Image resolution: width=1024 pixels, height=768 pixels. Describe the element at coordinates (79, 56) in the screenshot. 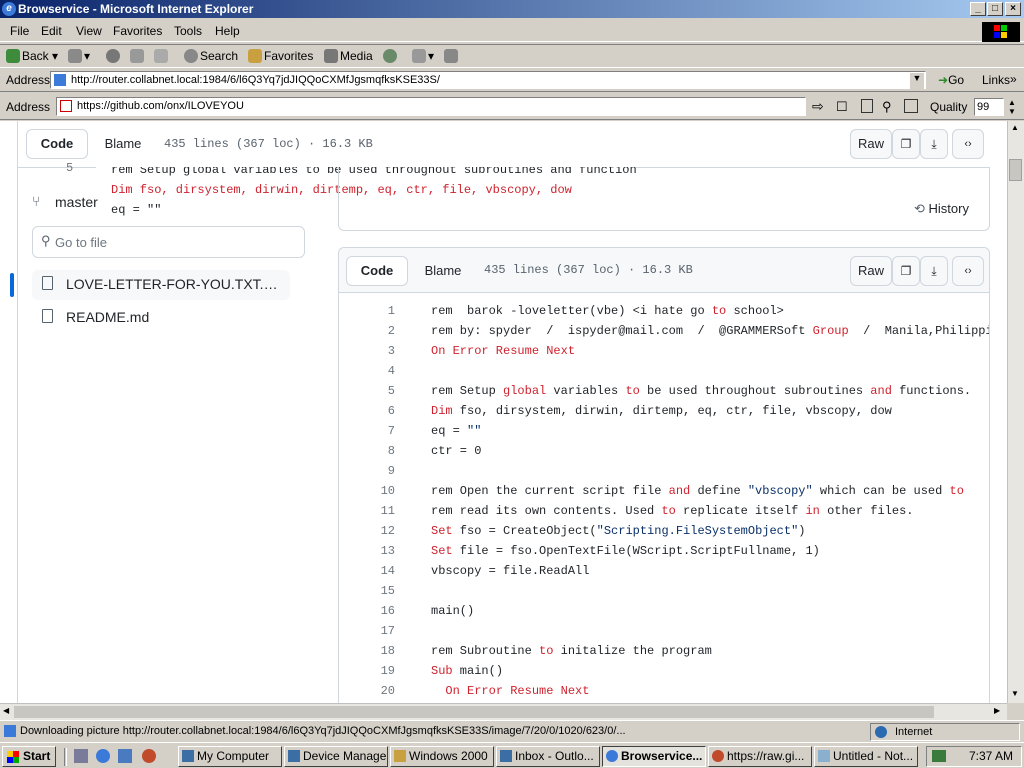

I see `forward-button: ▾` at that location.